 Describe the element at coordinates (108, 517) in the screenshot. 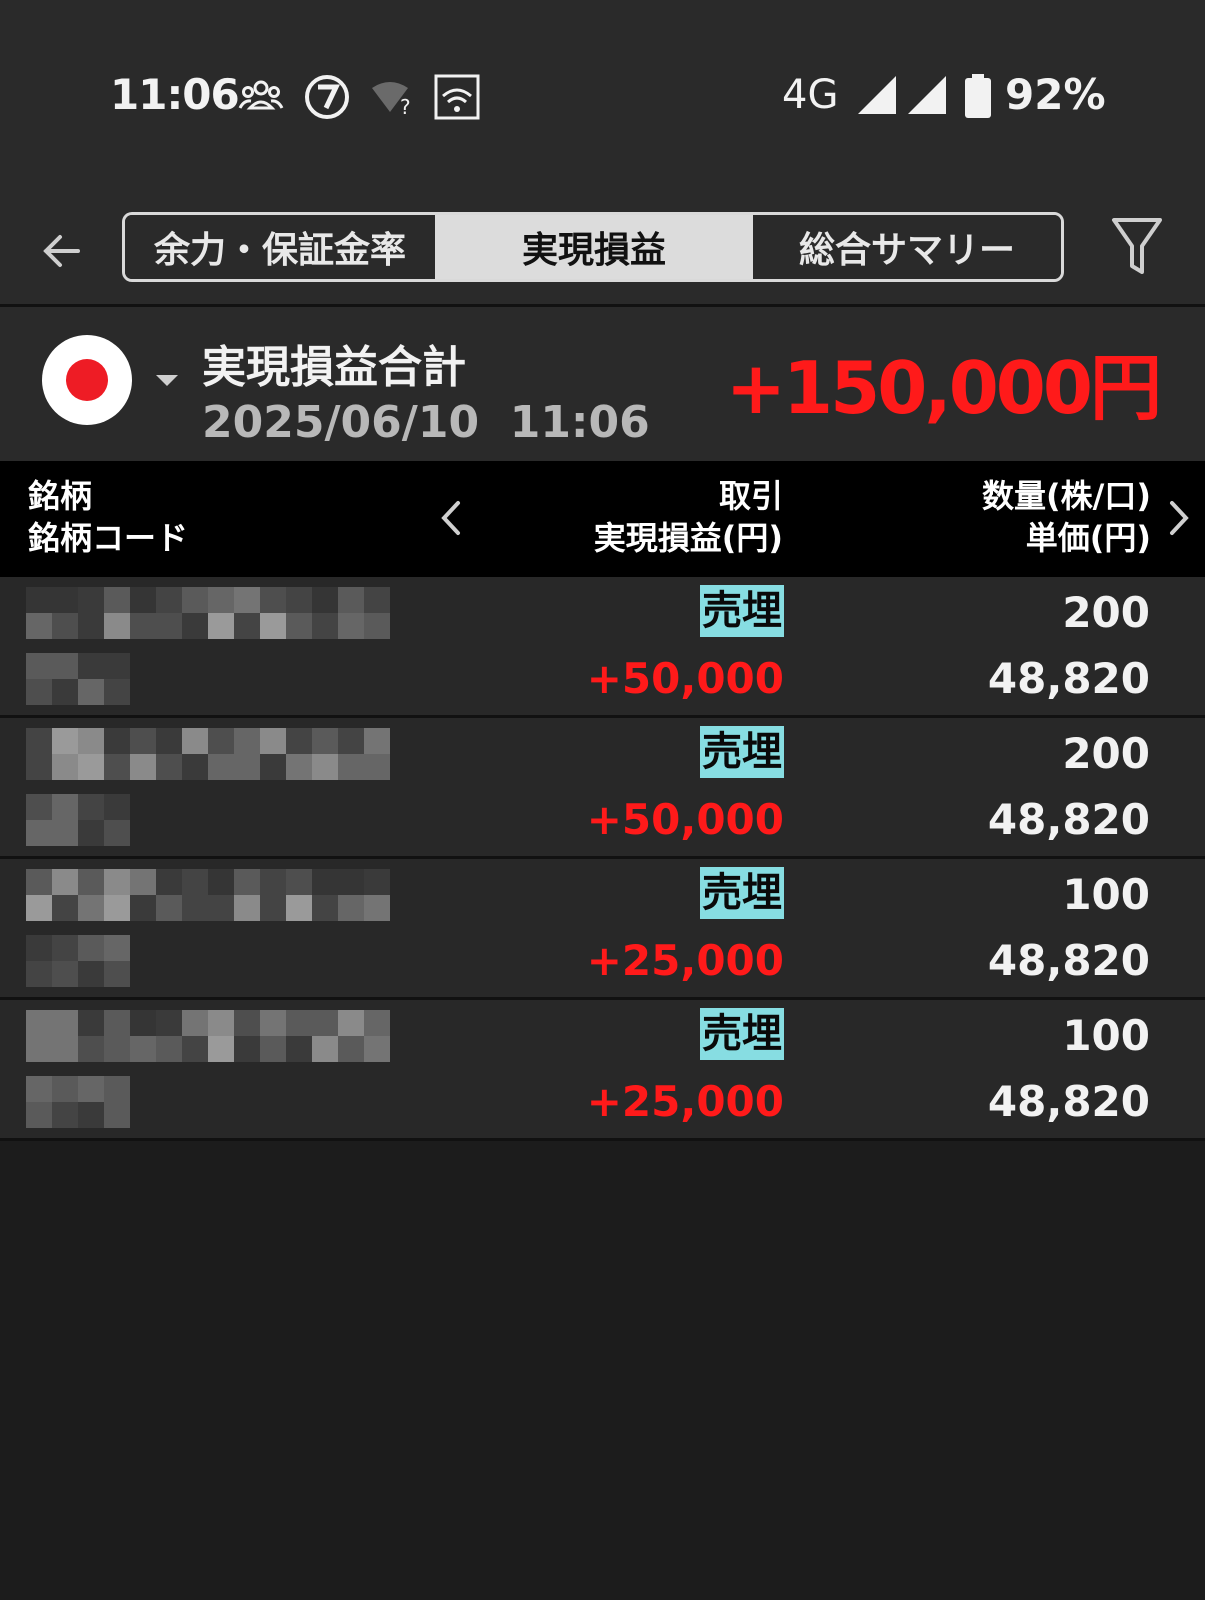

I see `header-symbol: 銘柄 銘柄コード` at that location.